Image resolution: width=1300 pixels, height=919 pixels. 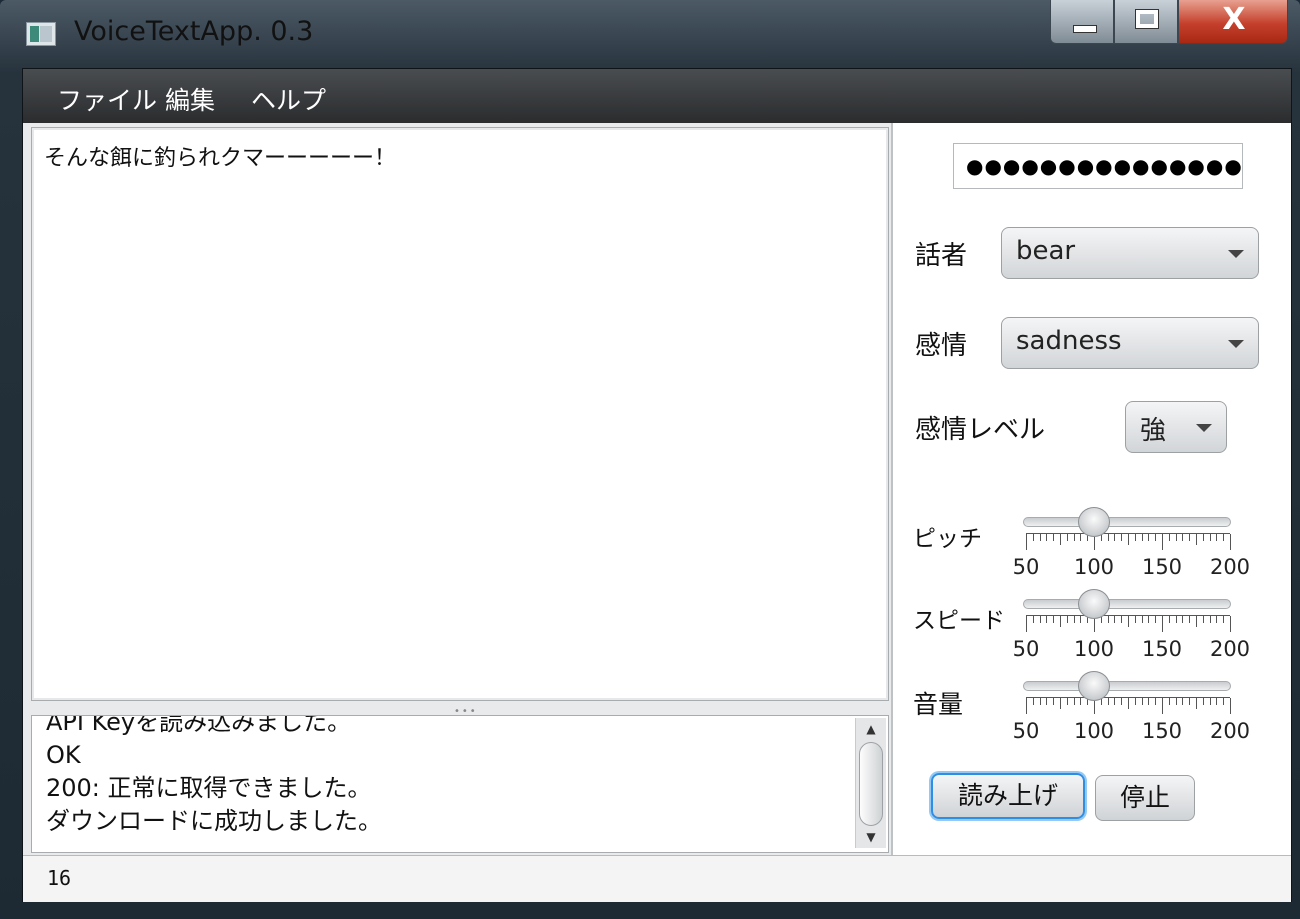 What do you see at coordinates (1176, 427) in the screenshot?
I see `emotion-level-select: 強` at bounding box center [1176, 427].